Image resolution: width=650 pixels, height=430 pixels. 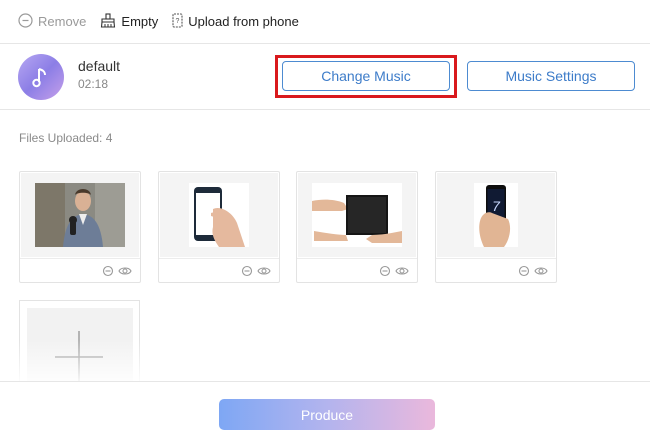 I want to click on music-note-icon, so click(x=41, y=77).